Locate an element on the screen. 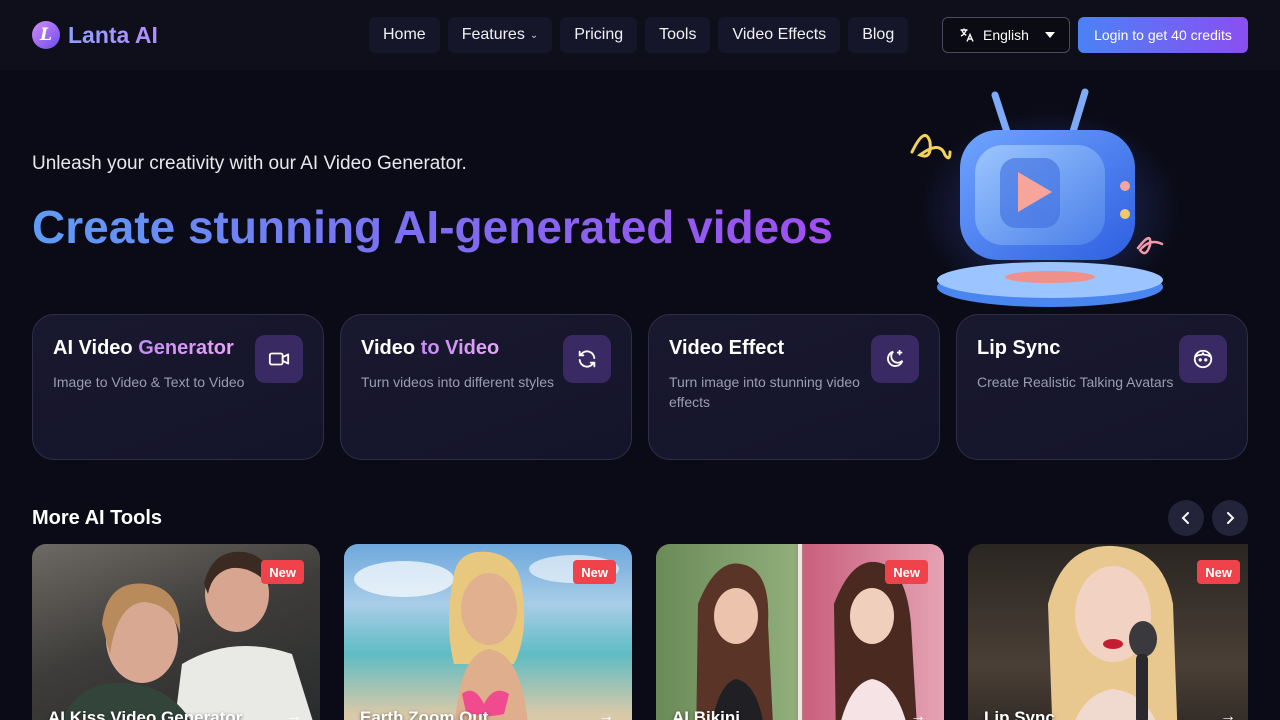 This screenshot has width=1280, height=720. brand-logo: L Lanta AI is located at coordinates (95, 35).